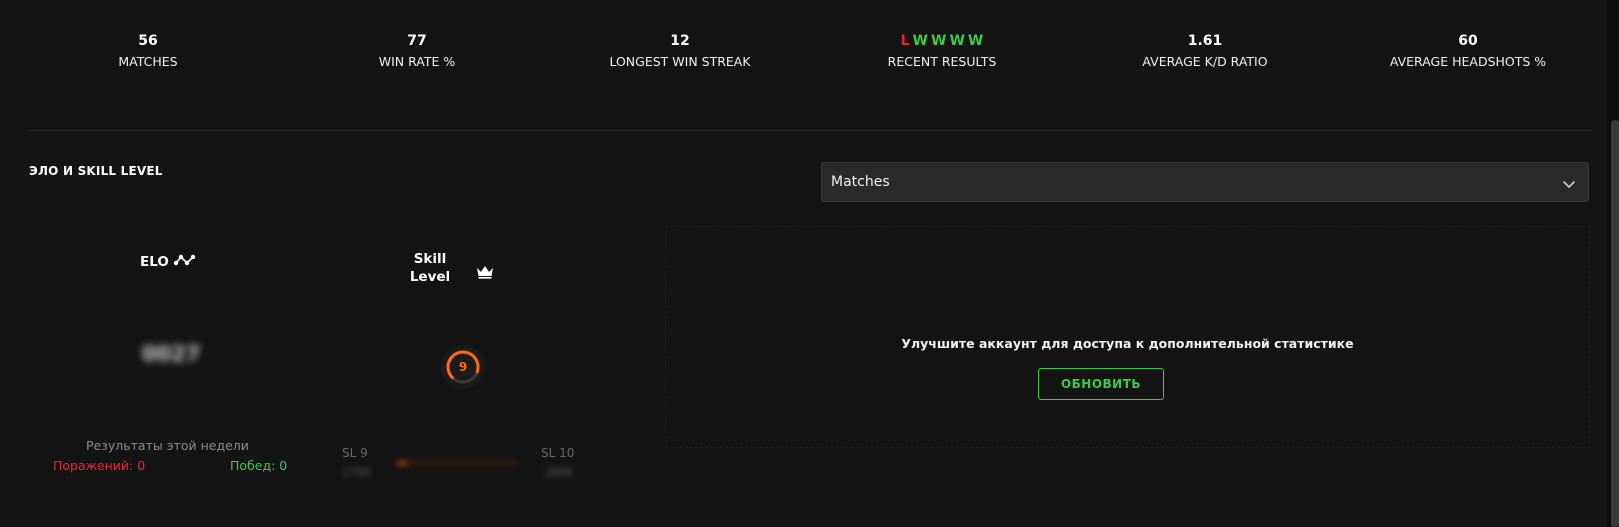  Describe the element at coordinates (430, 259) in the screenshot. I see `skill-label-line1: Skill` at that location.